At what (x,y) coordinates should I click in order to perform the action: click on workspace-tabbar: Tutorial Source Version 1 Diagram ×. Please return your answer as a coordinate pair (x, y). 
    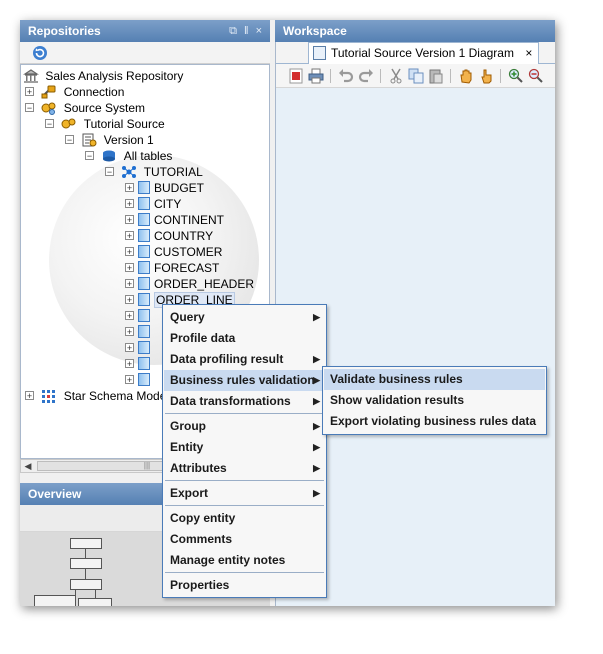
    Looking at the image, I should click on (415, 53).